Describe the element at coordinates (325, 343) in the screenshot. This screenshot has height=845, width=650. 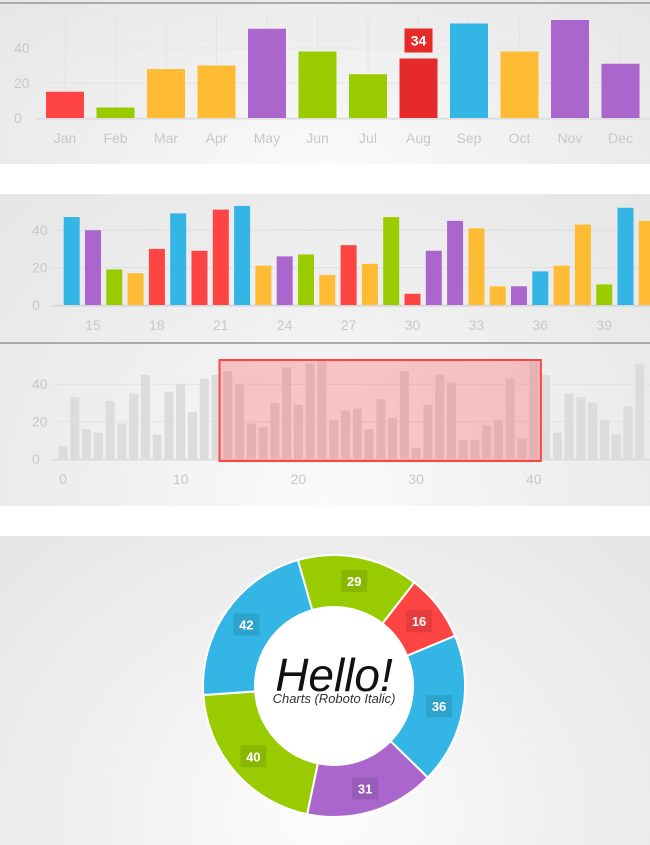
I see `section-divider` at that location.